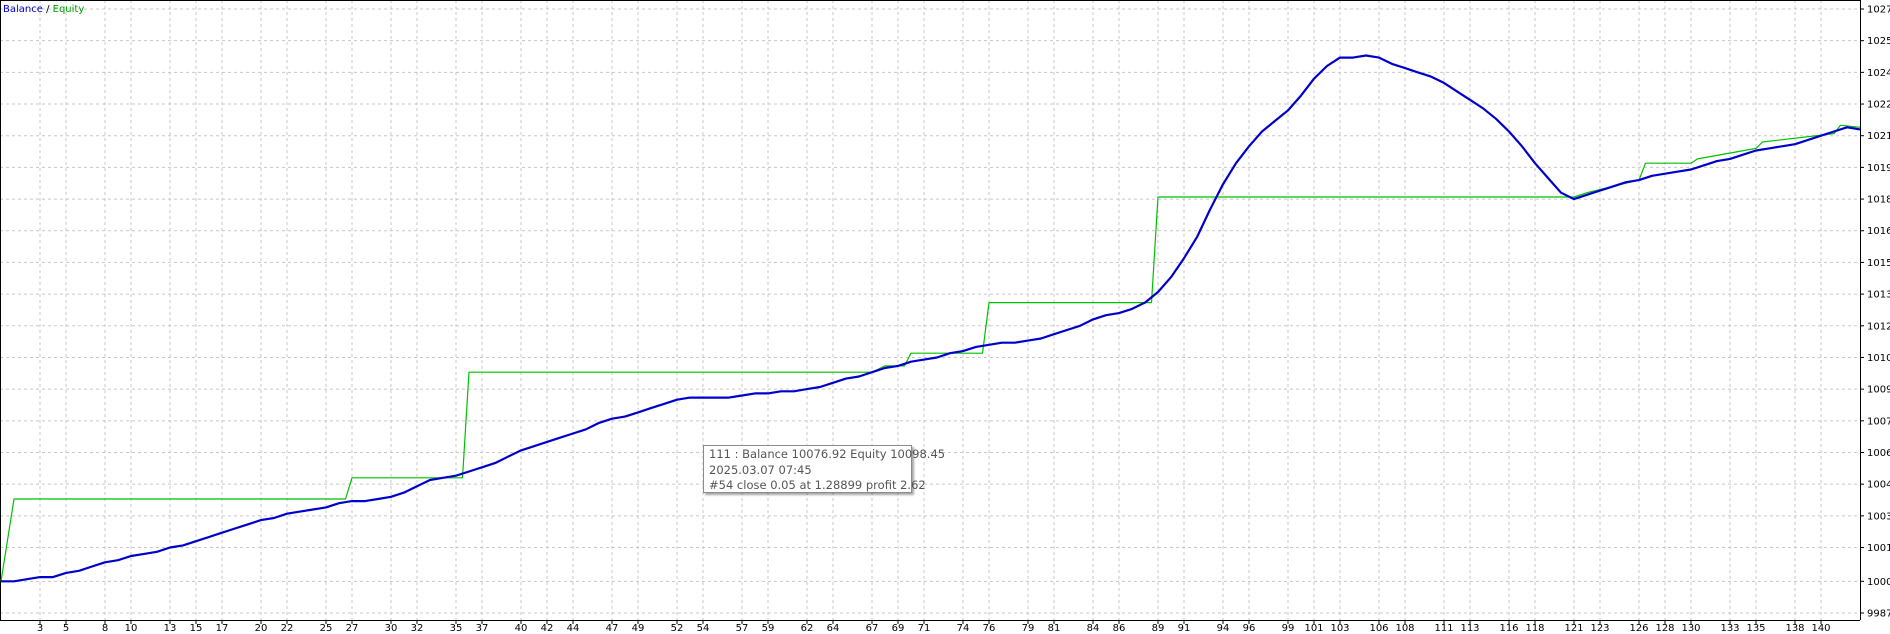  Describe the element at coordinates (1028, 628) in the screenshot. I see `x-tick-label: 79` at that location.